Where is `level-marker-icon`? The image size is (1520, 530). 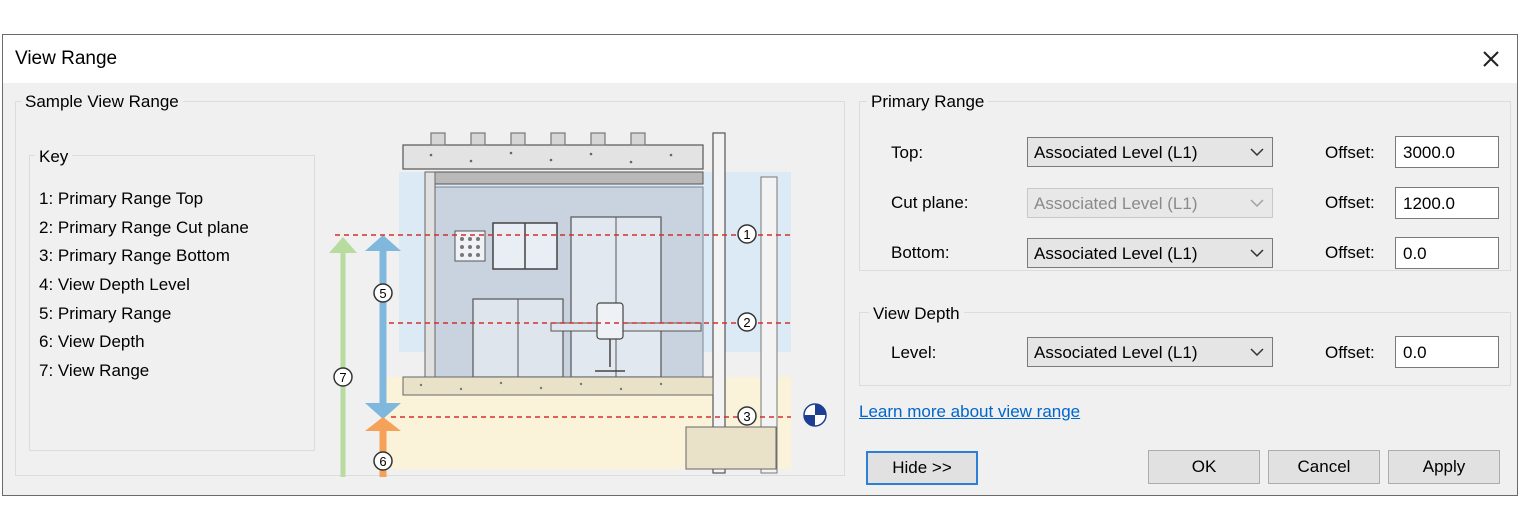
level-marker-icon is located at coordinates (815, 415).